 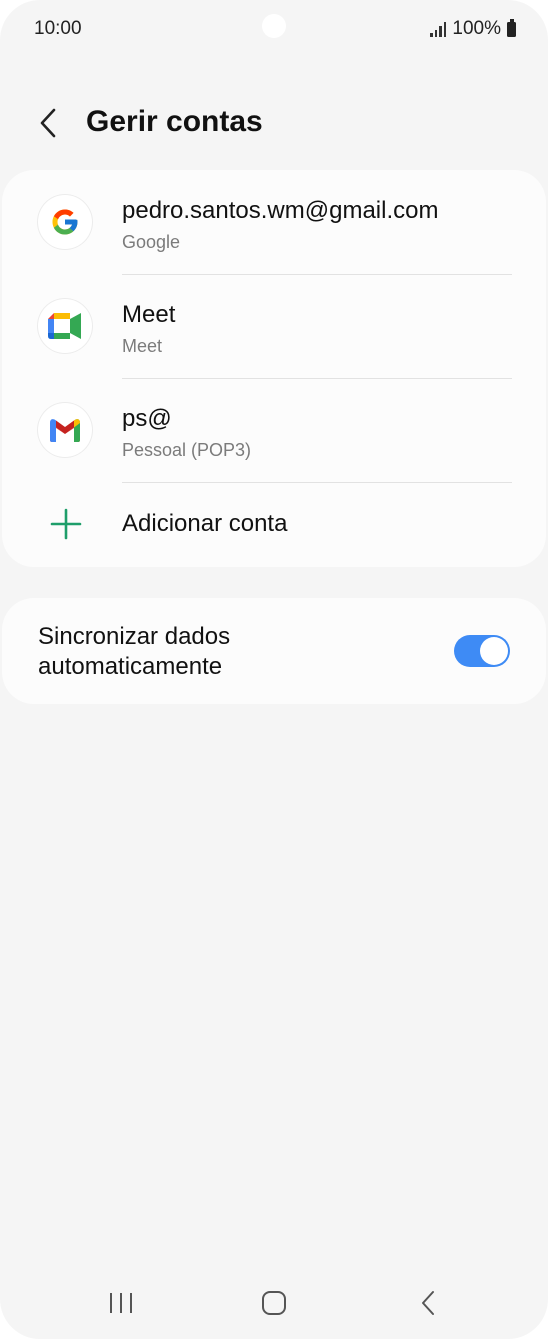 What do you see at coordinates (511, 27) in the screenshot?
I see `battery-icon` at bounding box center [511, 27].